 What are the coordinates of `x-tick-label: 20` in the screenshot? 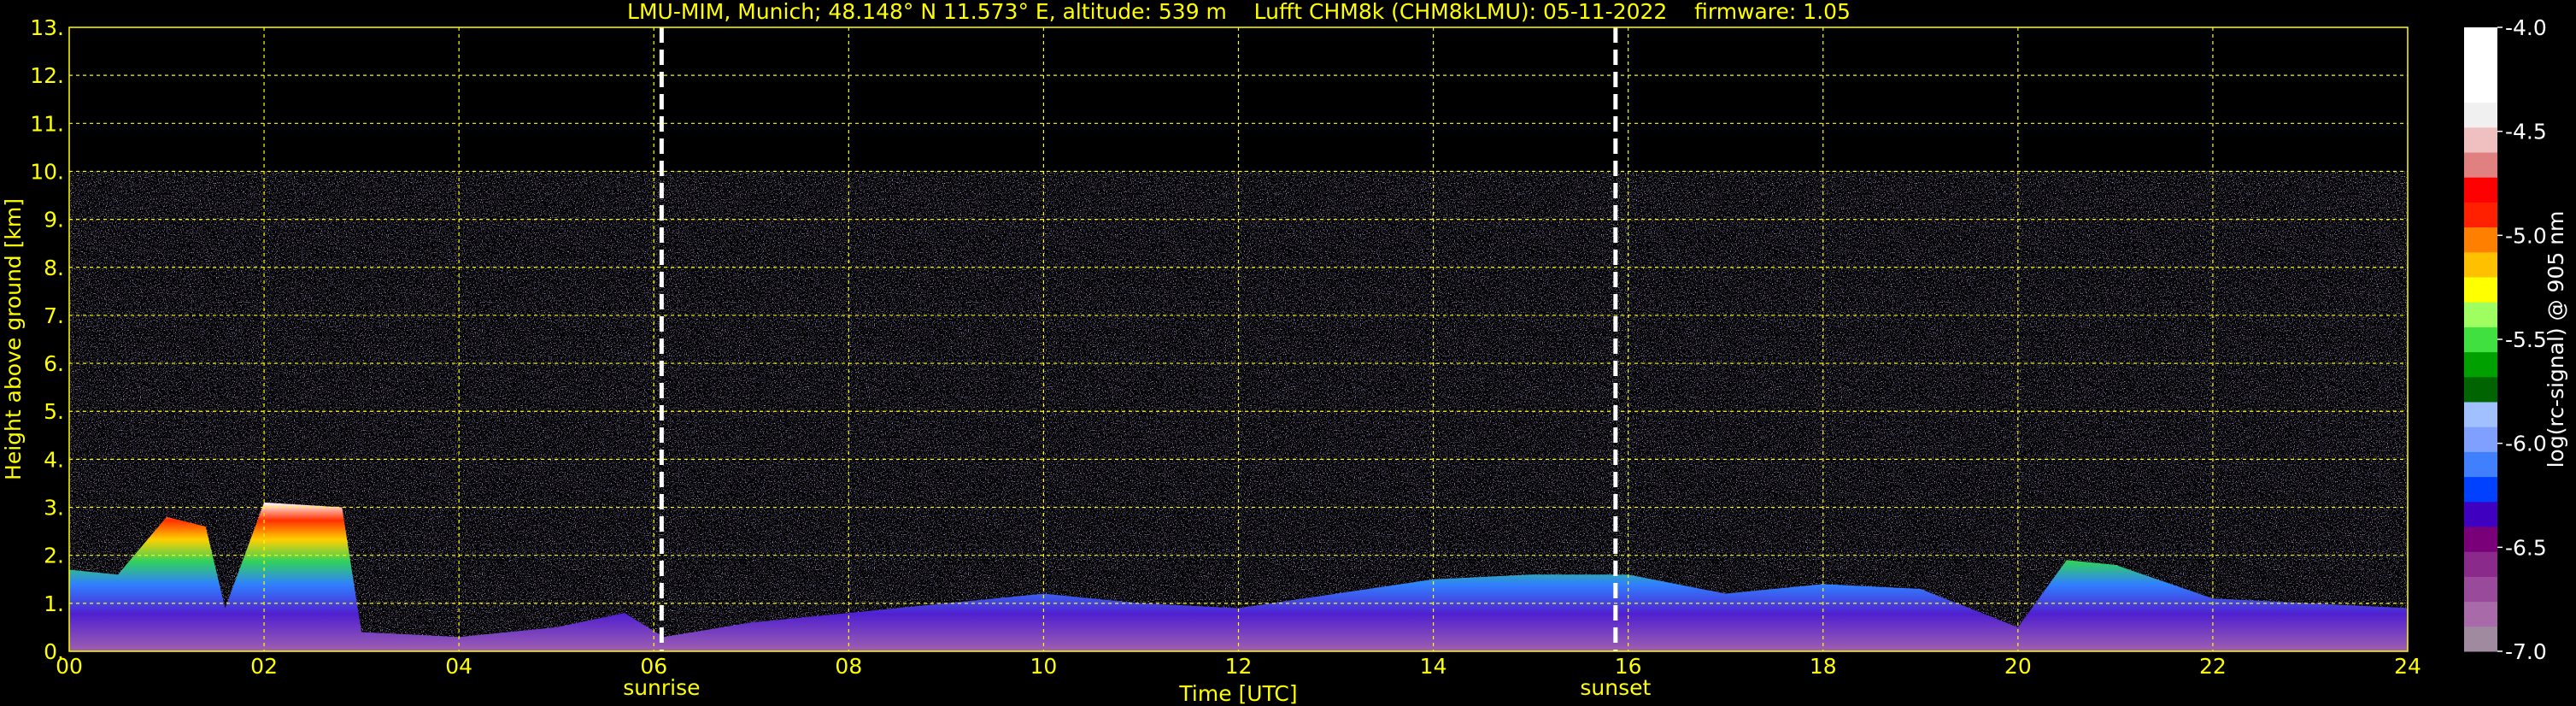 It's located at (2018, 666).